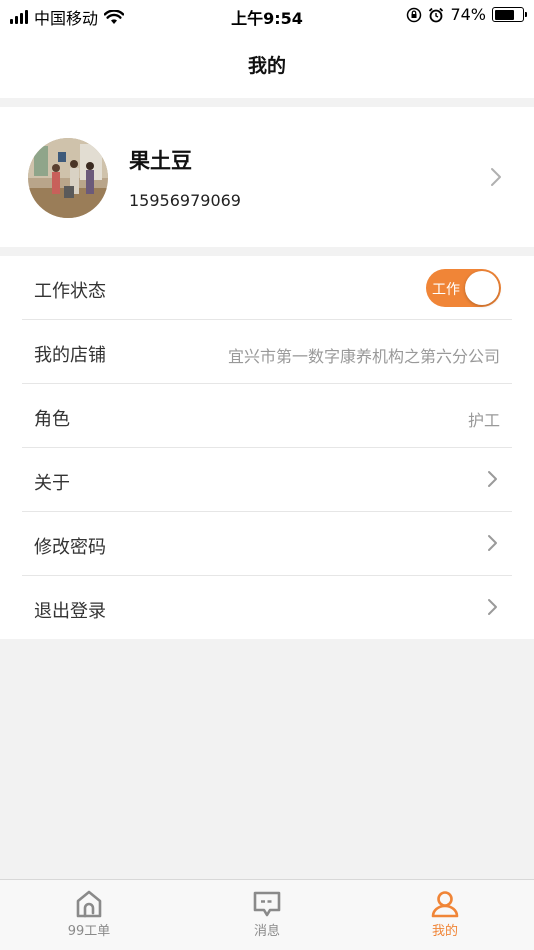 This screenshot has width=534, height=950. What do you see at coordinates (267, 288) in the screenshot?
I see `row-work-status: 工作状态 工作` at bounding box center [267, 288].